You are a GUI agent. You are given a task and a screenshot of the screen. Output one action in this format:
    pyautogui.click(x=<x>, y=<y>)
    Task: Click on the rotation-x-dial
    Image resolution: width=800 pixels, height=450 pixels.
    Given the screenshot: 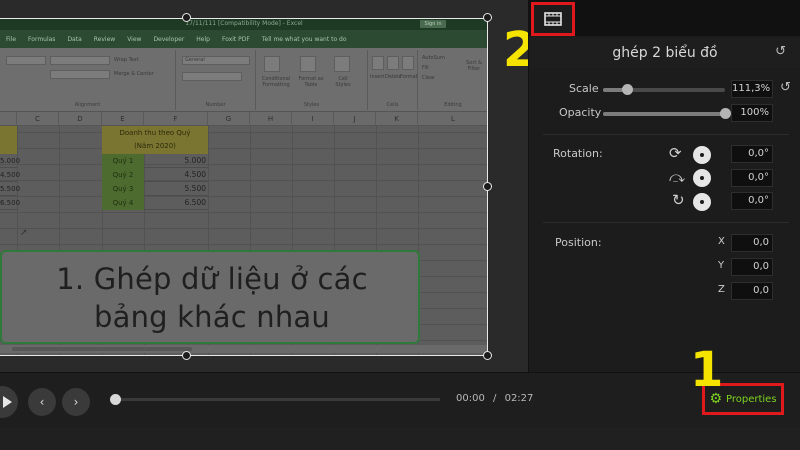 What is the action you would take?
    pyautogui.click(x=702, y=202)
    